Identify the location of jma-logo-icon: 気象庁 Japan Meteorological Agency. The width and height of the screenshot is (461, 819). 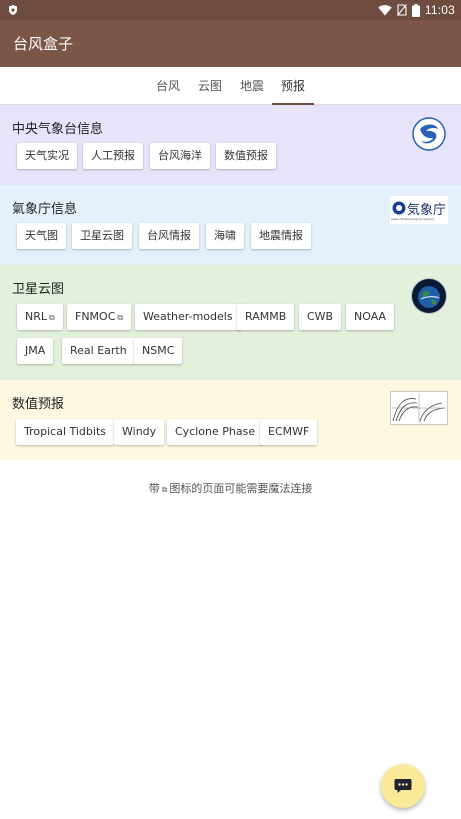
(419, 210).